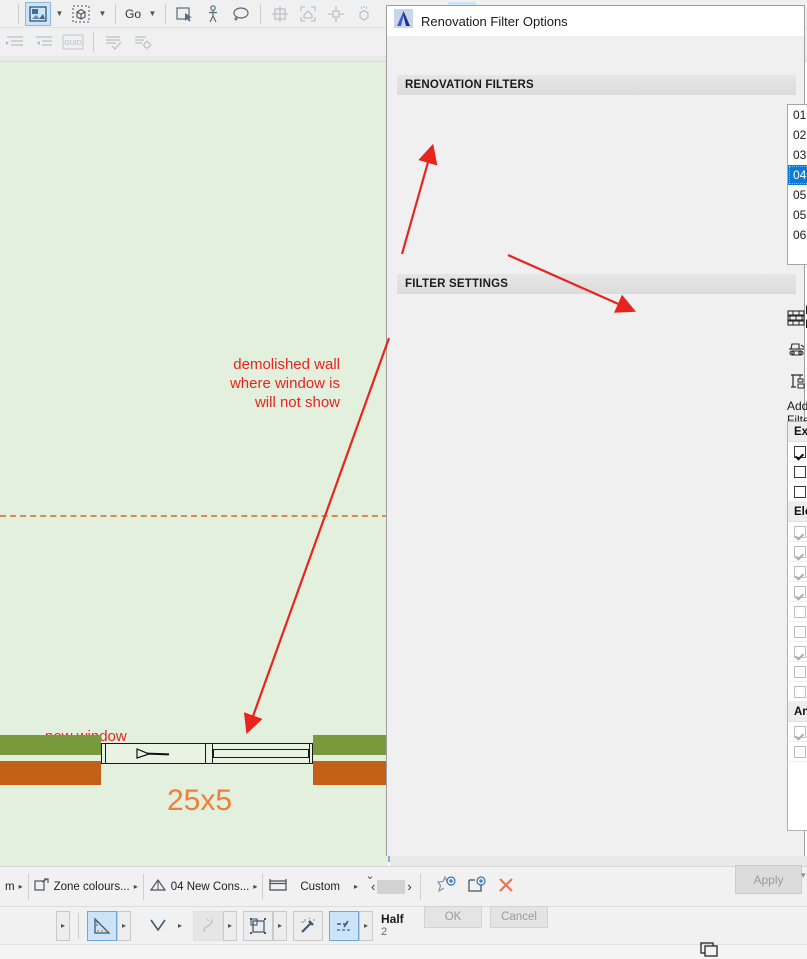 The width and height of the screenshot is (807, 959). What do you see at coordinates (797, 349) in the screenshot?
I see `bulldozer-icon` at bounding box center [797, 349].